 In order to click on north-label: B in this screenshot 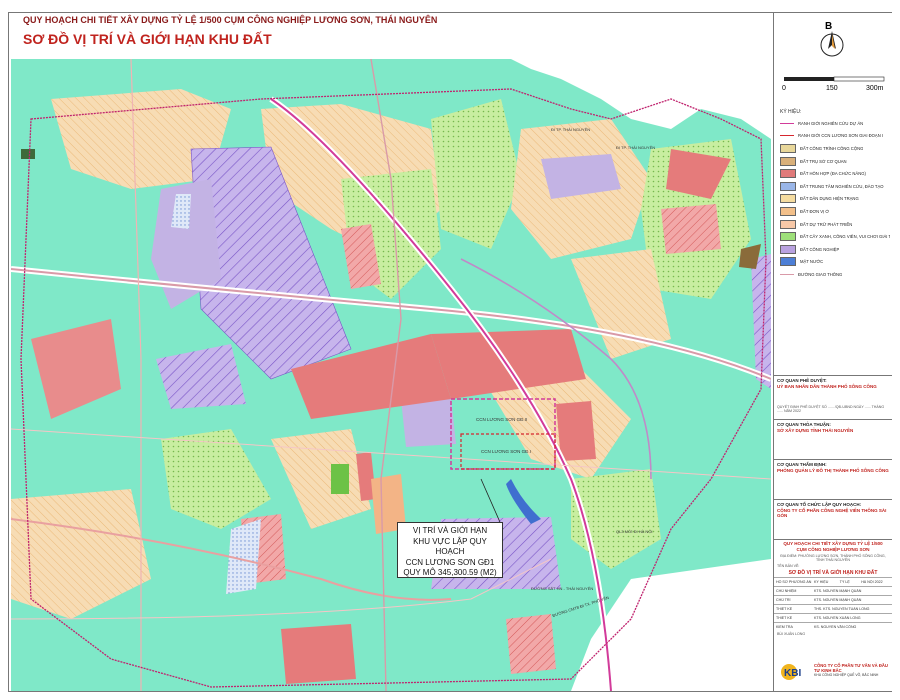, I will do `click(828, 26)`.